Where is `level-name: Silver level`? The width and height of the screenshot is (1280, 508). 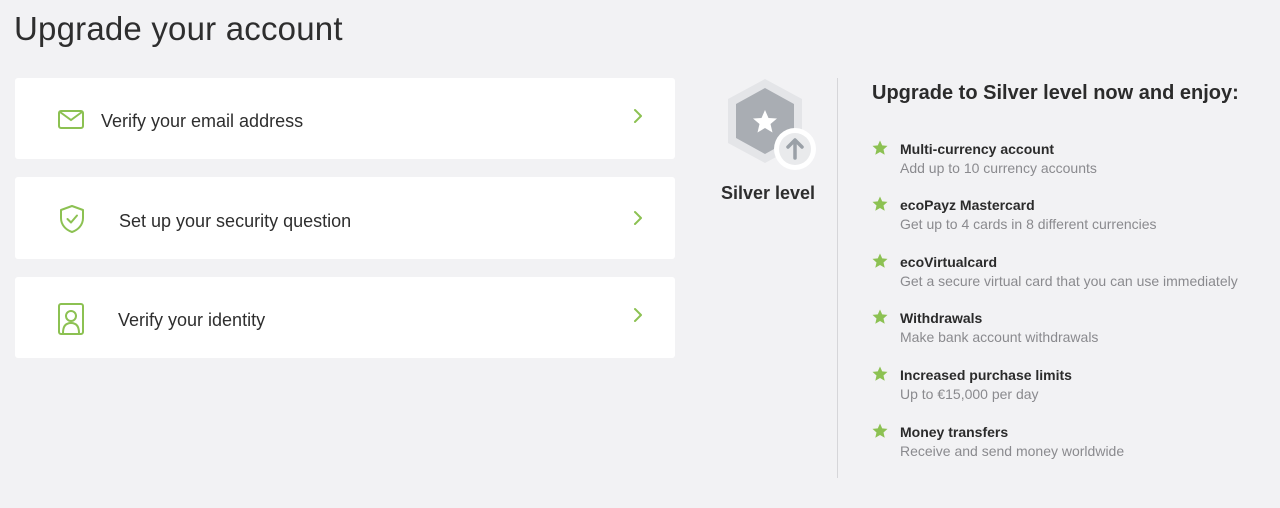 level-name: Silver level is located at coordinates (768, 193).